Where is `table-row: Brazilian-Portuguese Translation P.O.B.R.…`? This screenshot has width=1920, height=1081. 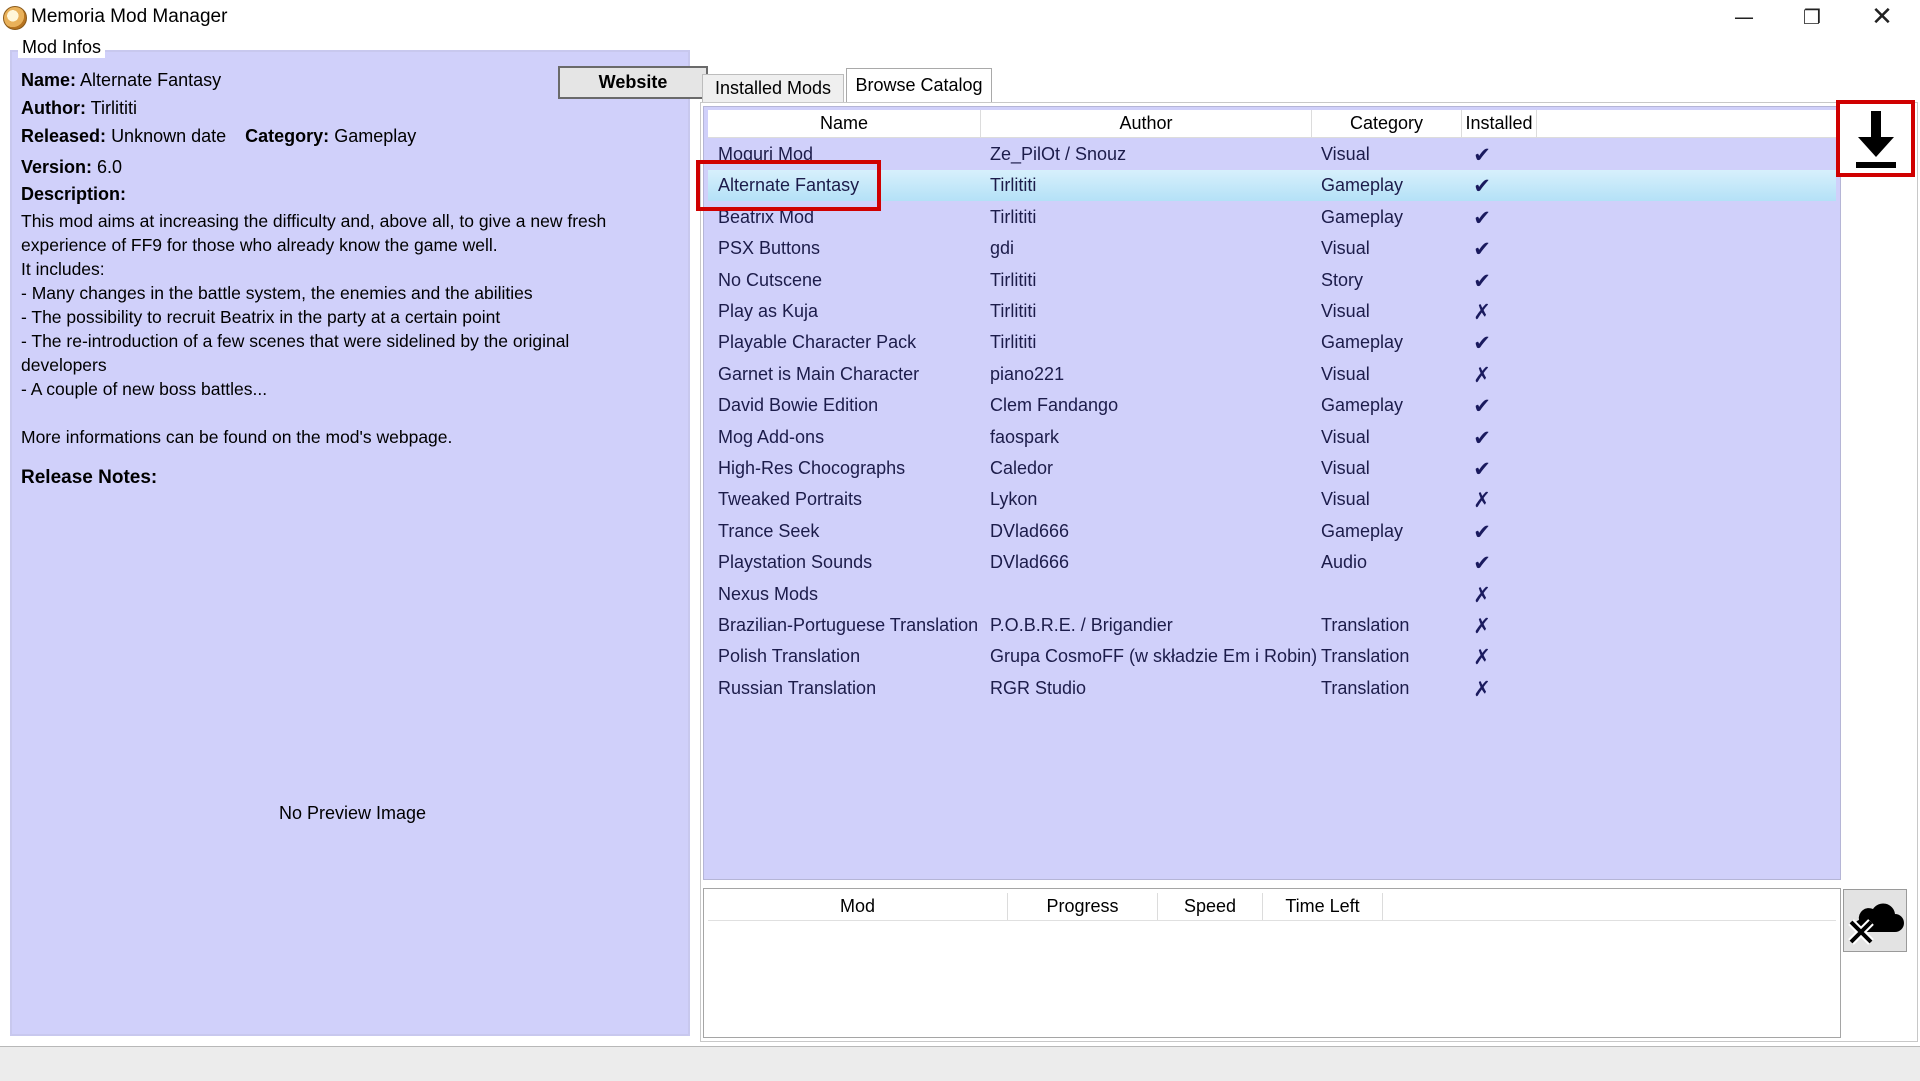 table-row: Brazilian-Portuguese Translation P.O.B.R.… is located at coordinates (1272, 625).